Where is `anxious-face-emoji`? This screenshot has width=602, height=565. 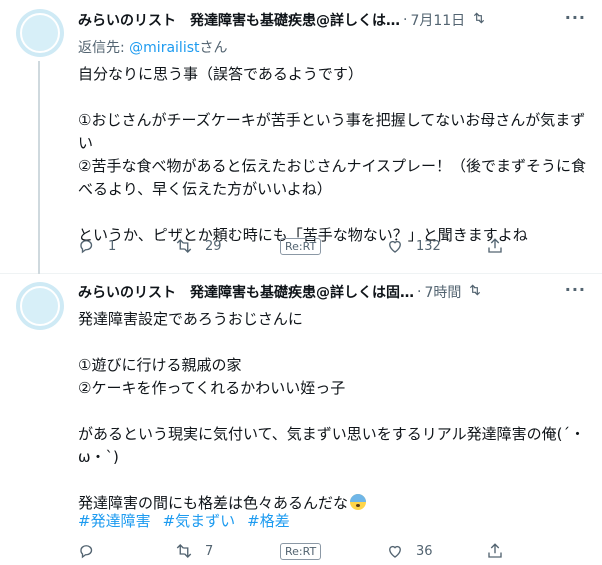
anxious-face-emoji is located at coordinates (358, 502).